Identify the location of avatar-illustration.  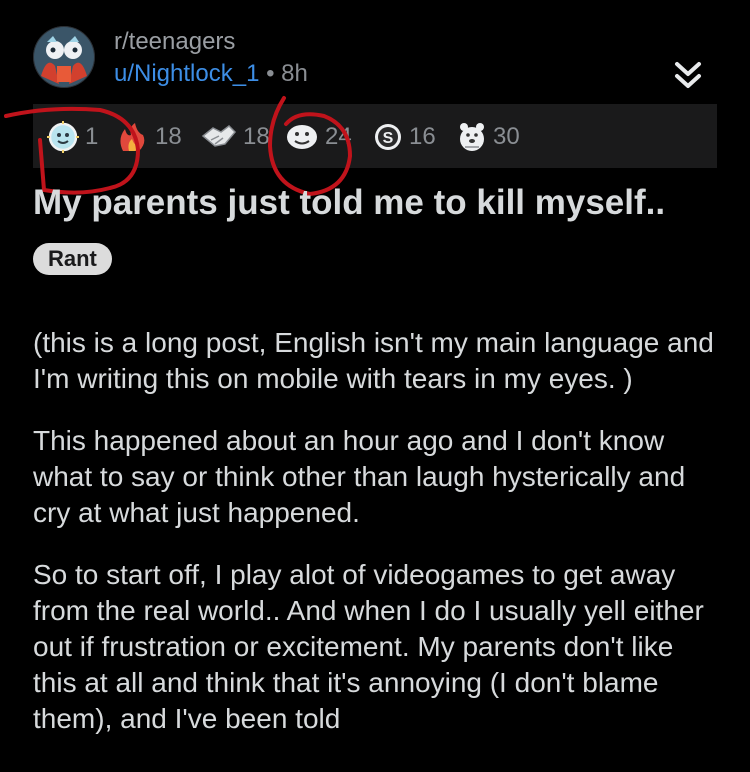
(64, 57).